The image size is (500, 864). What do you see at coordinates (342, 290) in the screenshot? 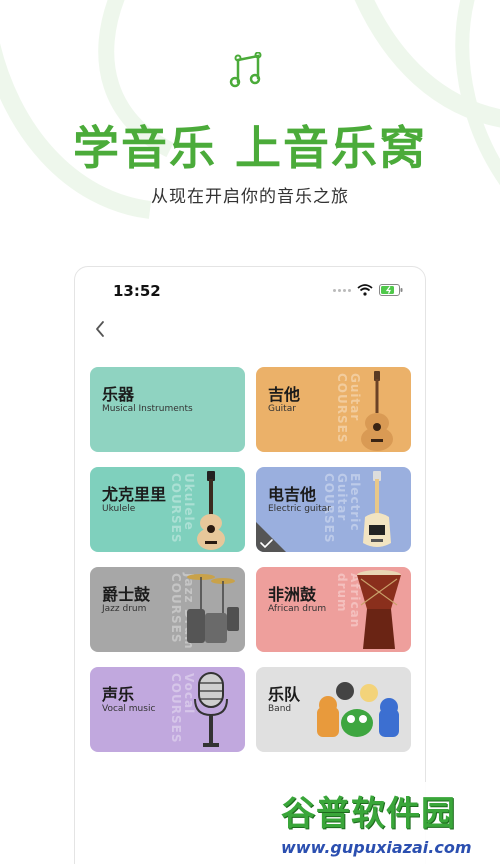
I see `signal-icon` at bounding box center [342, 290].